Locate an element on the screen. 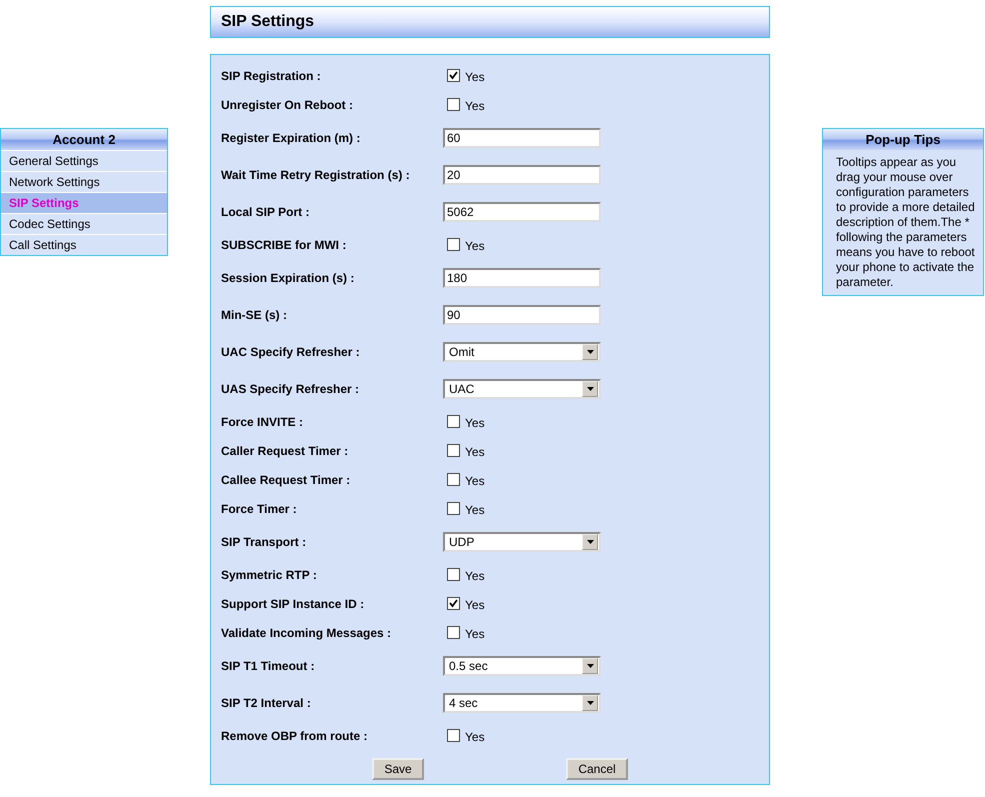 This screenshot has height=797, width=985. setting-label: Support SIP Instance ID : is located at coordinates (293, 603).